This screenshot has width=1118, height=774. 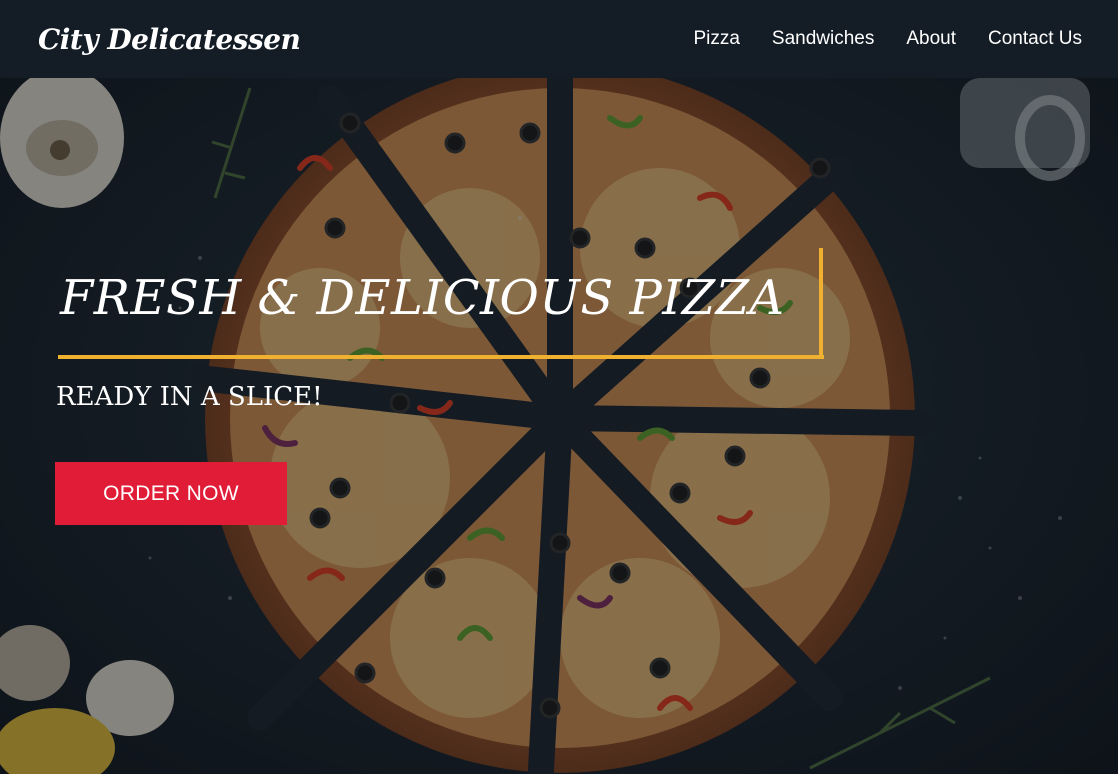 I want to click on nav-link-about: About, so click(x=931, y=39).